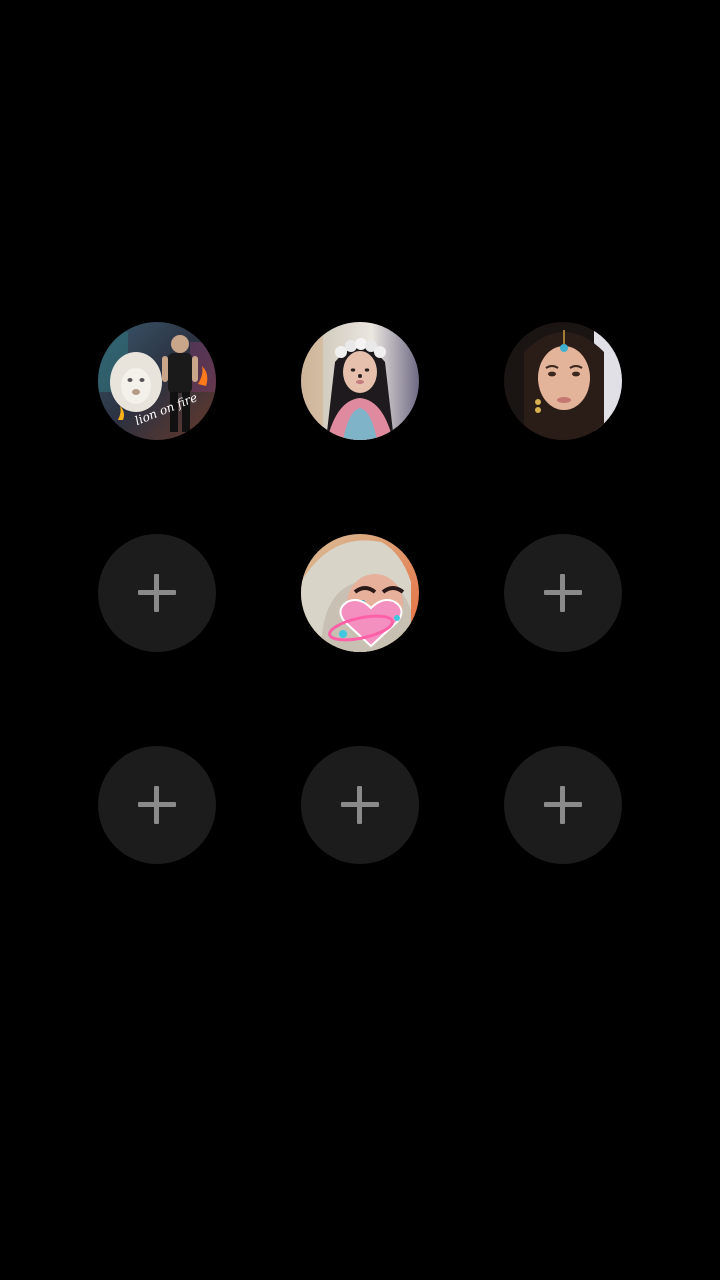 Image resolution: width=720 pixels, height=1280 pixels. I want to click on avatar-slot-1: lion on fire, so click(157, 381).